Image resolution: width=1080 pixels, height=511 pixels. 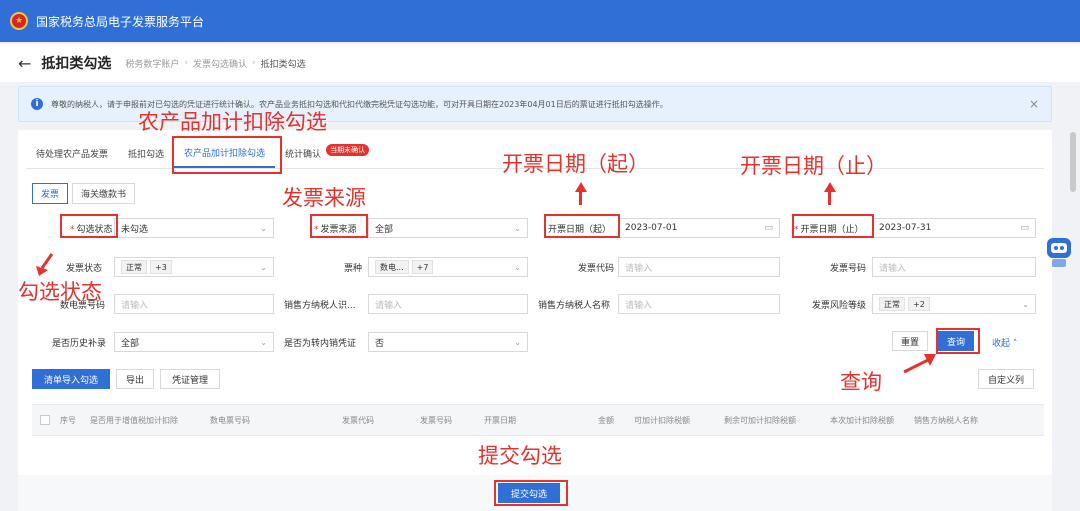 What do you see at coordinates (283, 64) in the screenshot?
I see `breadcrumb-current: 抵扣类勾选` at bounding box center [283, 64].